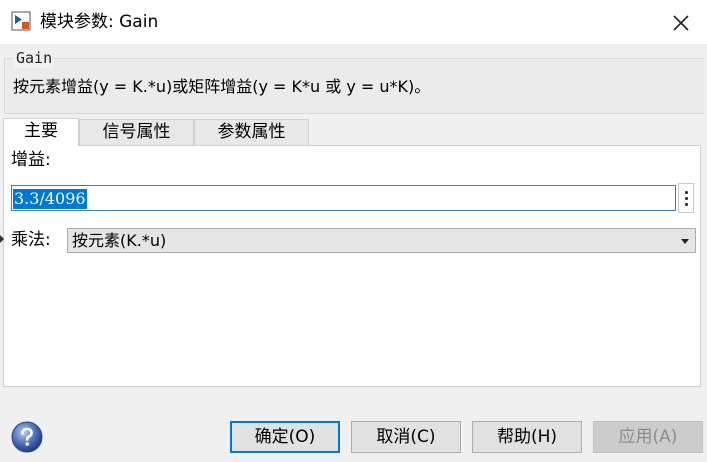 Image resolution: width=707 pixels, height=462 pixels. What do you see at coordinates (21, 21) in the screenshot?
I see `simulink-block-icon` at bounding box center [21, 21].